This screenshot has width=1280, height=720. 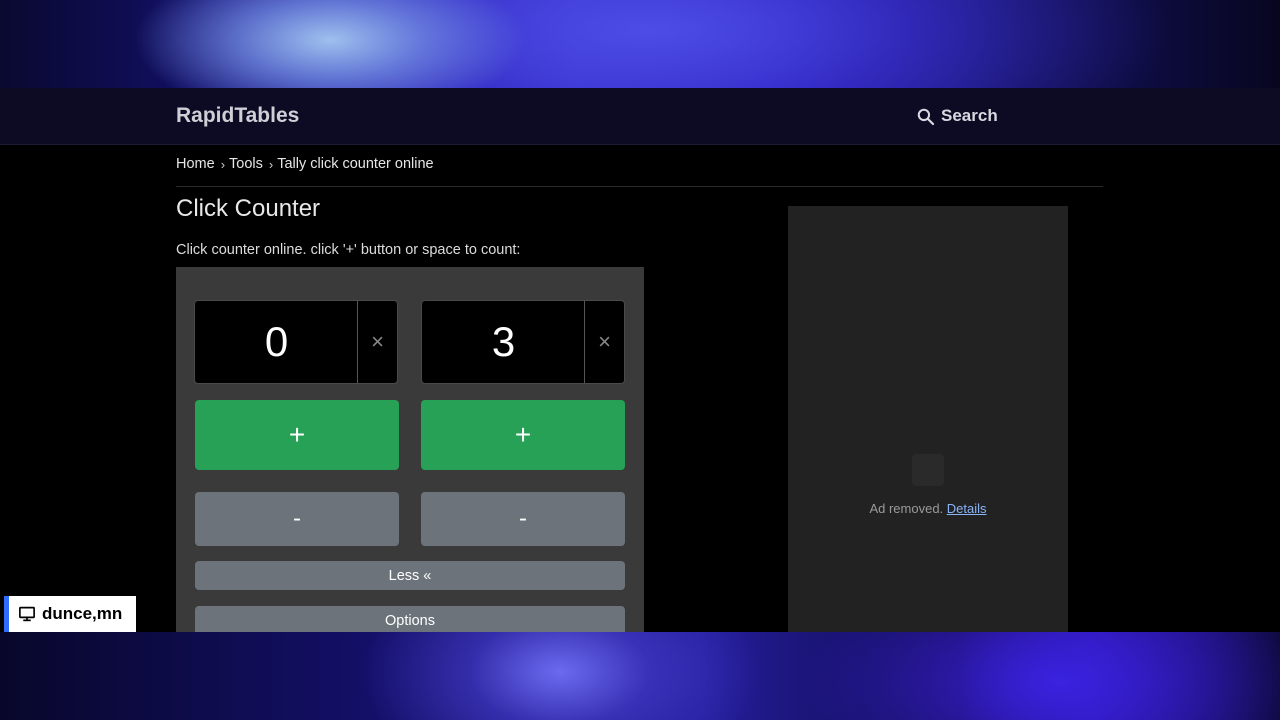 What do you see at coordinates (377, 342) in the screenshot?
I see `counter-1-reset-button: ×` at bounding box center [377, 342].